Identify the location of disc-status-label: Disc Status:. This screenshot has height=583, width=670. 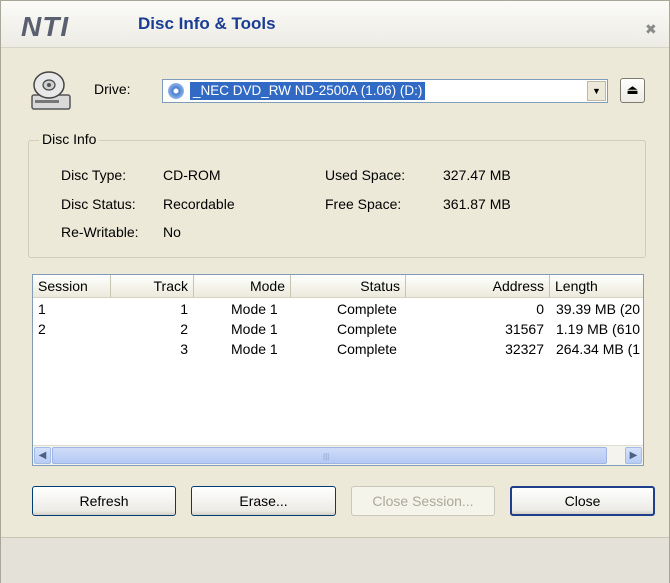
(98, 204).